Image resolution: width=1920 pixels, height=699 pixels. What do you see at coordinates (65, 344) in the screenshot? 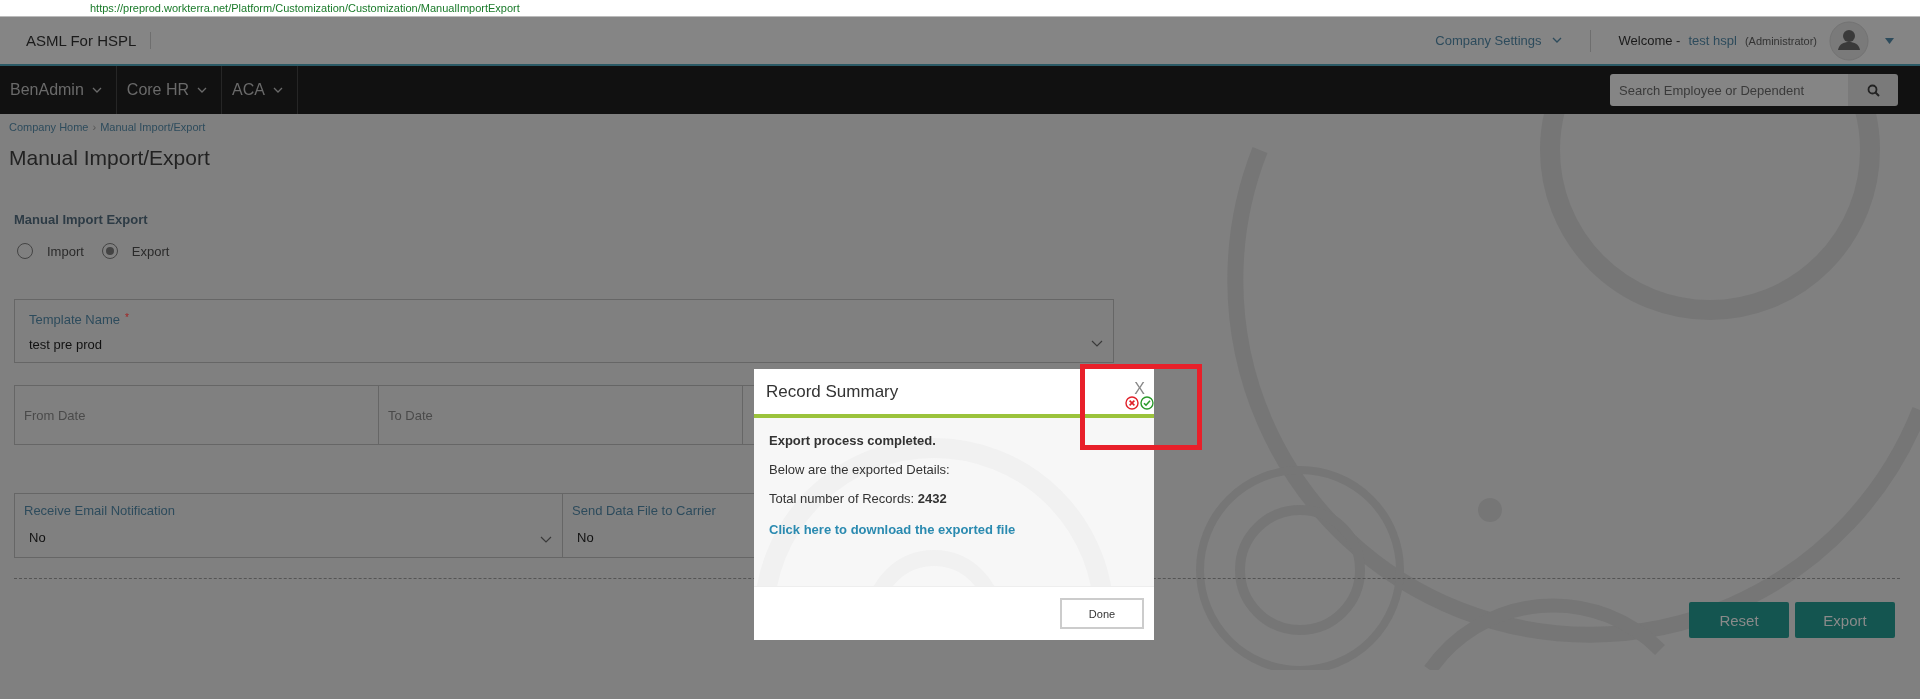
I see `field-value: test pre prod` at bounding box center [65, 344].